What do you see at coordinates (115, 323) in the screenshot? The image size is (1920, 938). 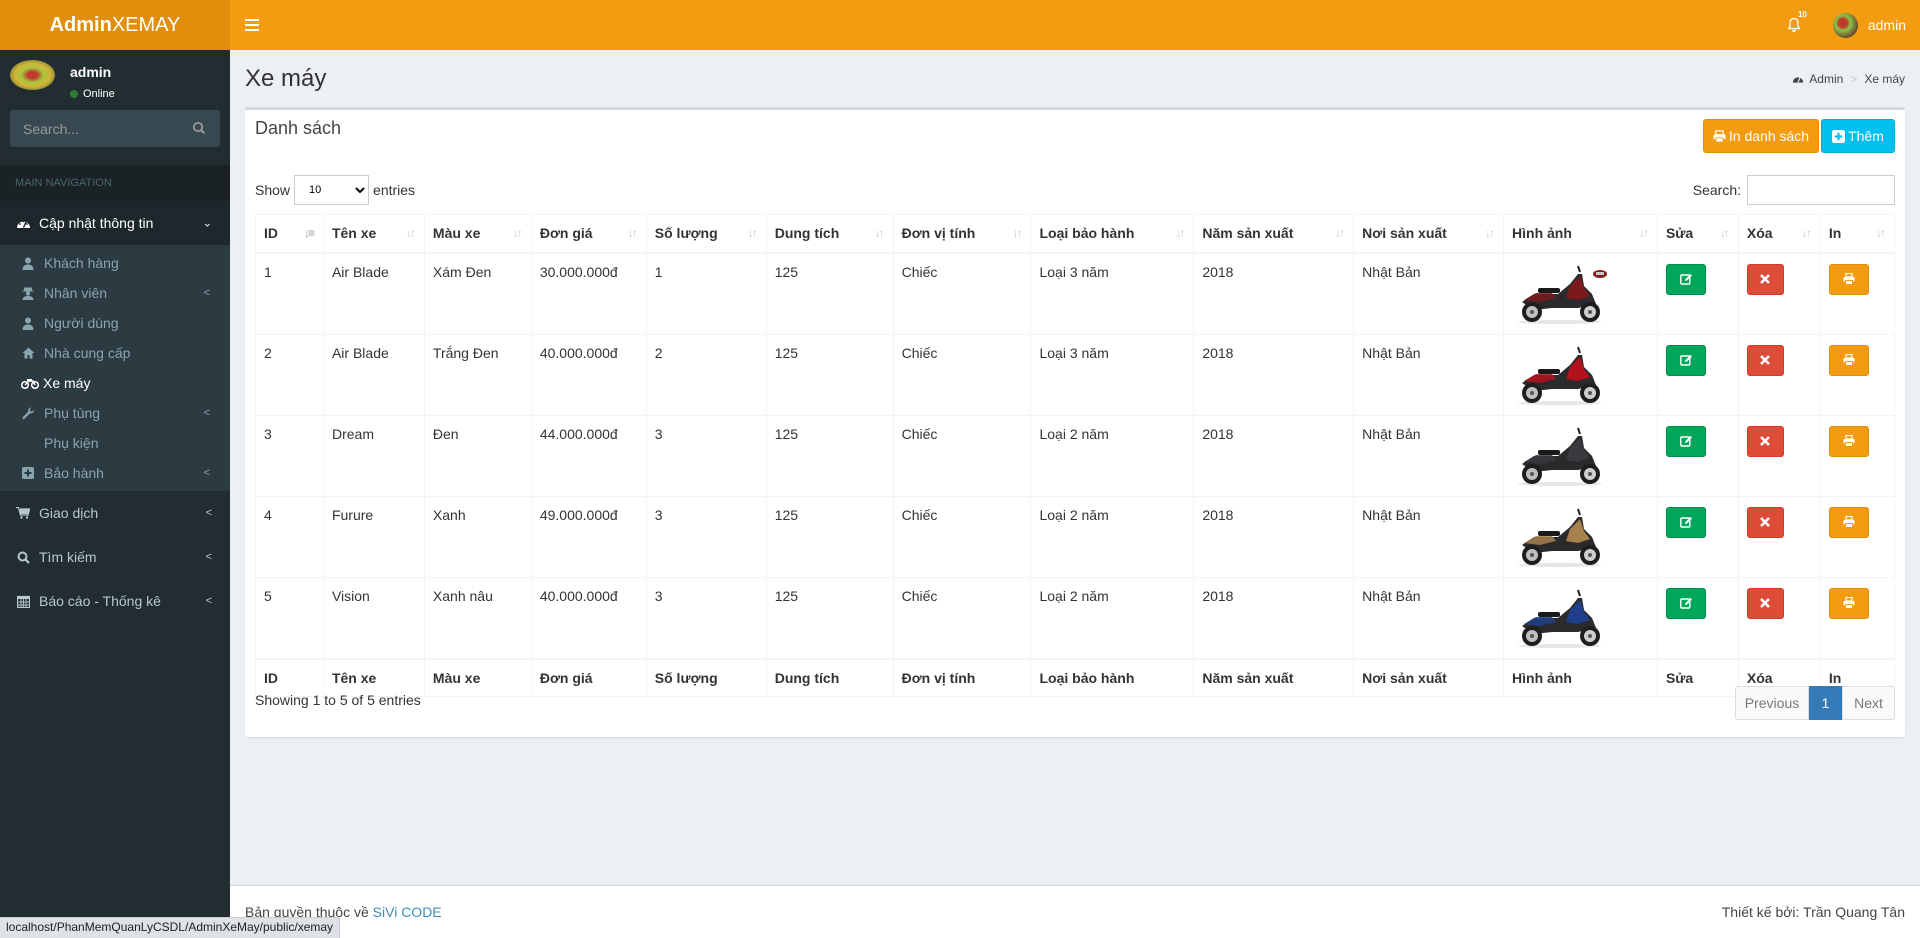 I see `sidebar-item-nguoi-dung: Người dùng` at bounding box center [115, 323].